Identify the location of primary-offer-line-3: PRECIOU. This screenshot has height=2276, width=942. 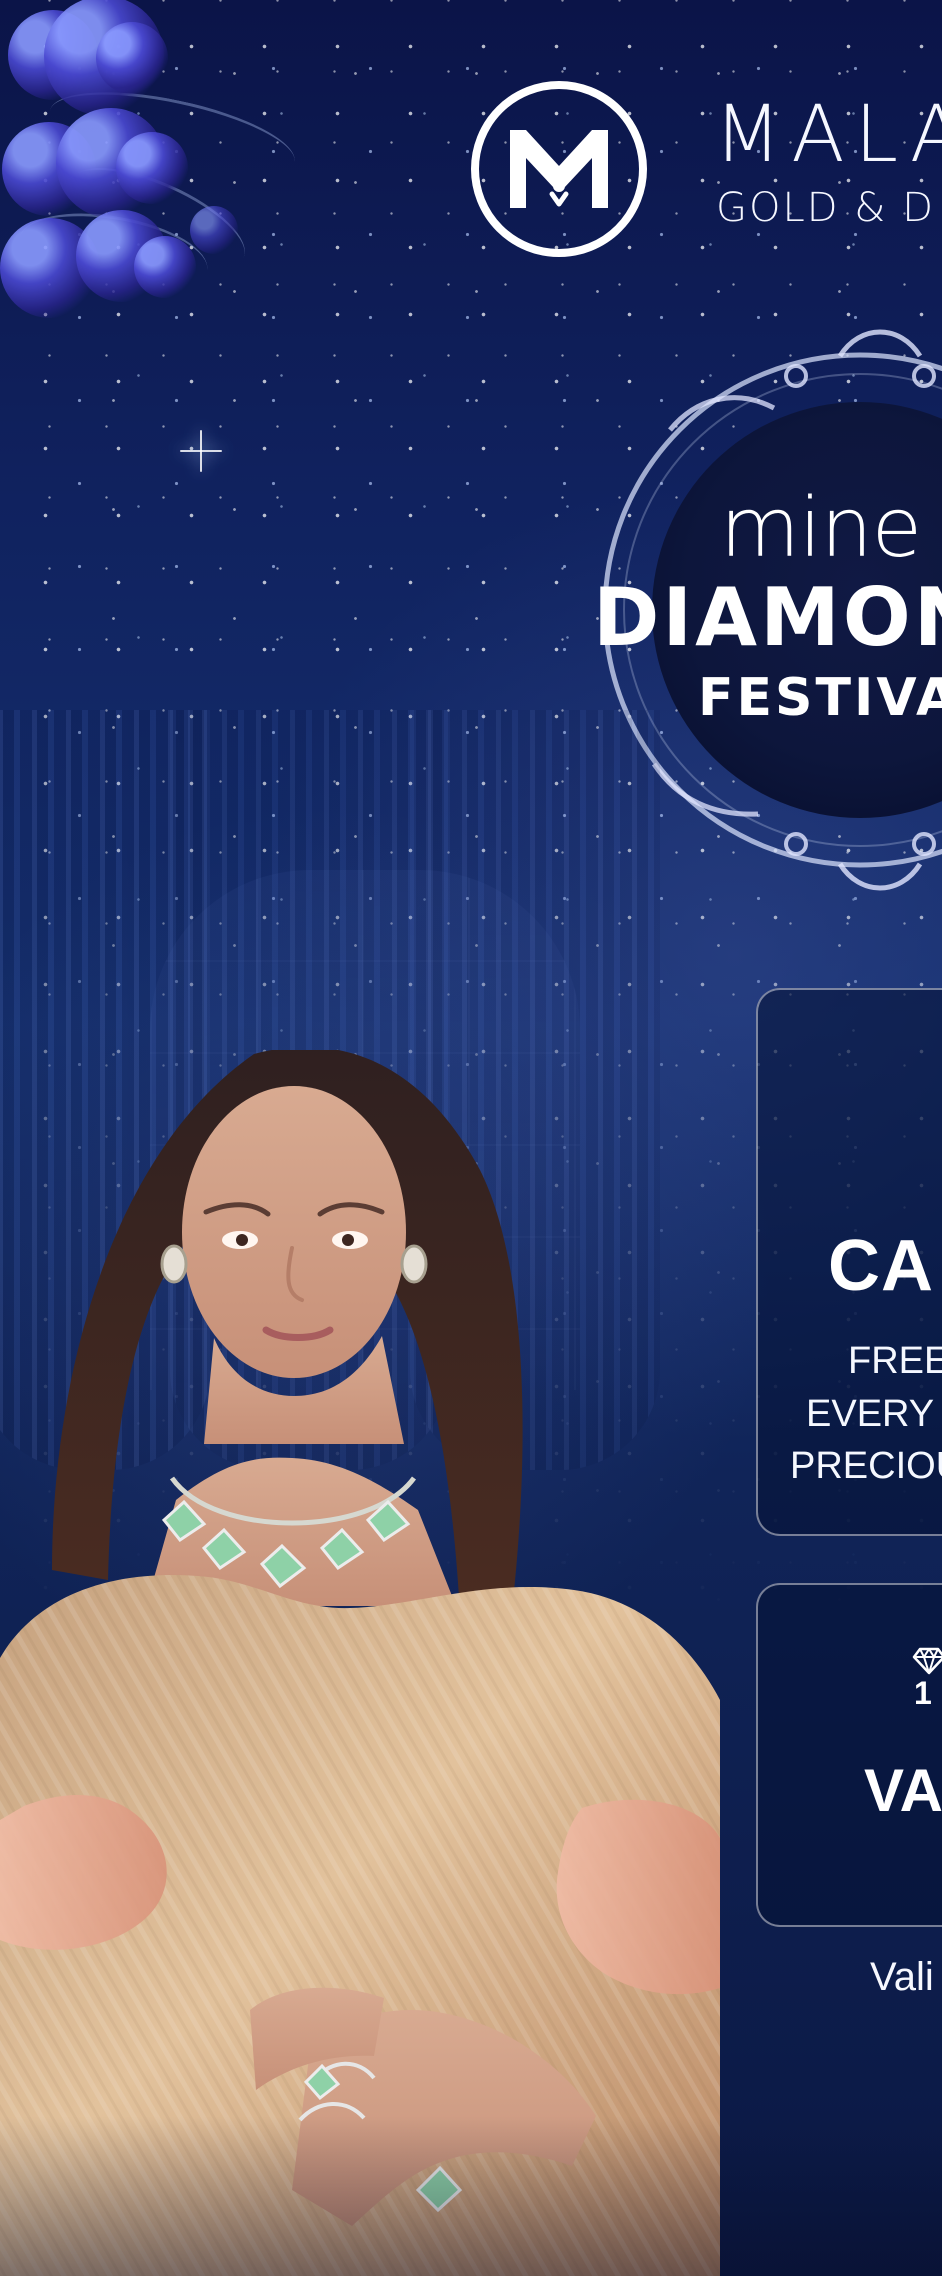
(866, 1466).